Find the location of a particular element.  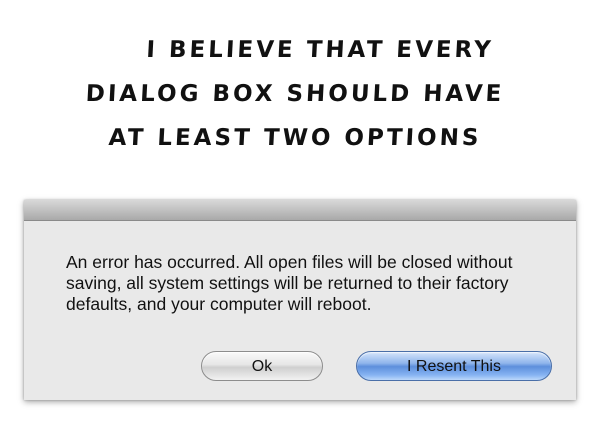

dialog-titlebar is located at coordinates (300, 210).